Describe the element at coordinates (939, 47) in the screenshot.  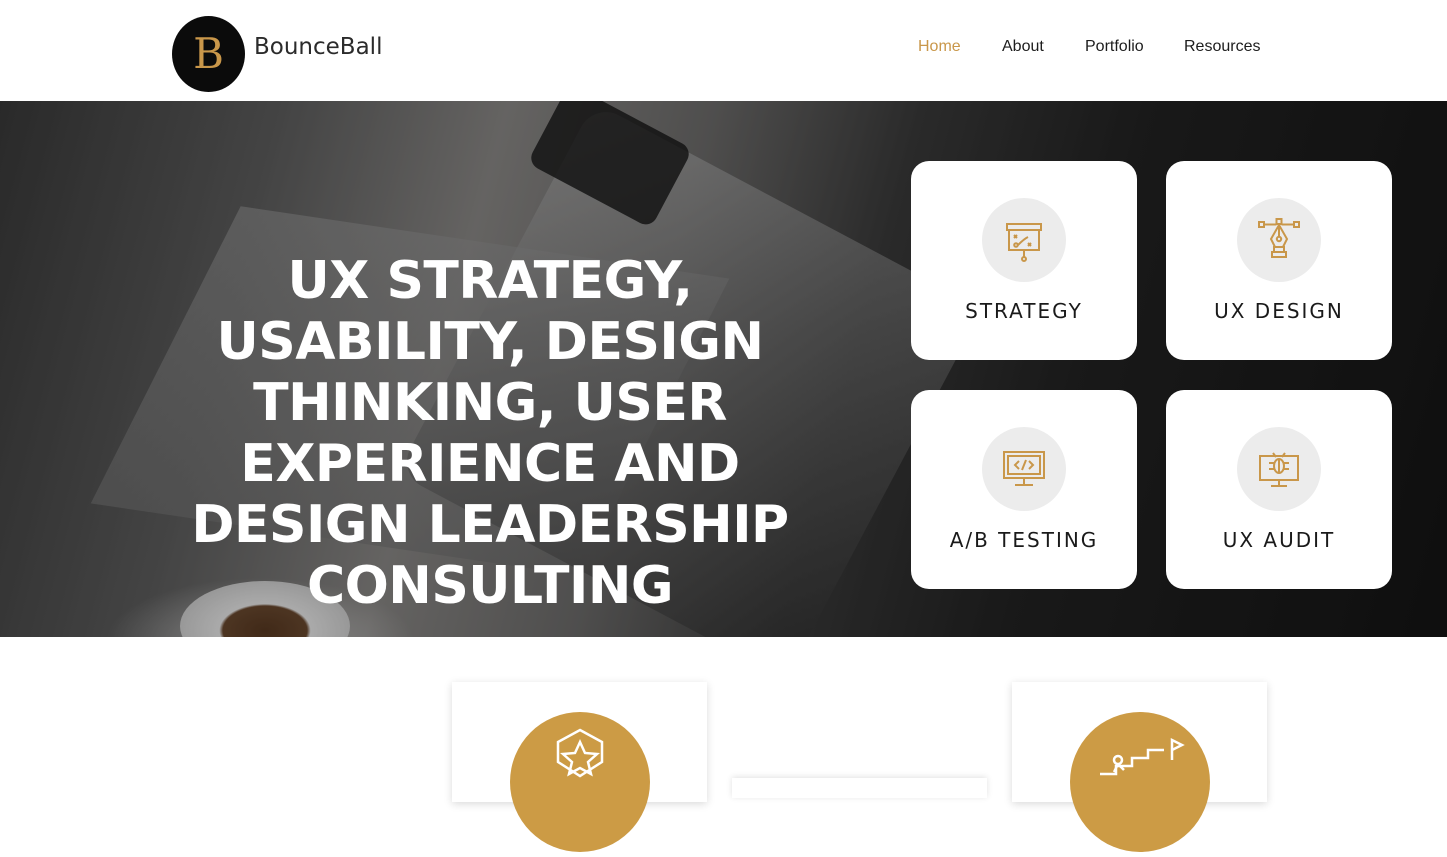
I see `nav-home: Home` at that location.